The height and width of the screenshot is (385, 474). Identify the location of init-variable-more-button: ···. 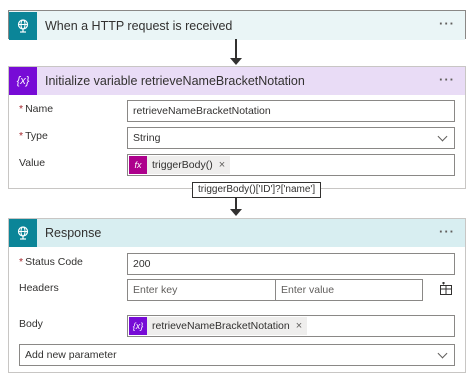
(447, 79).